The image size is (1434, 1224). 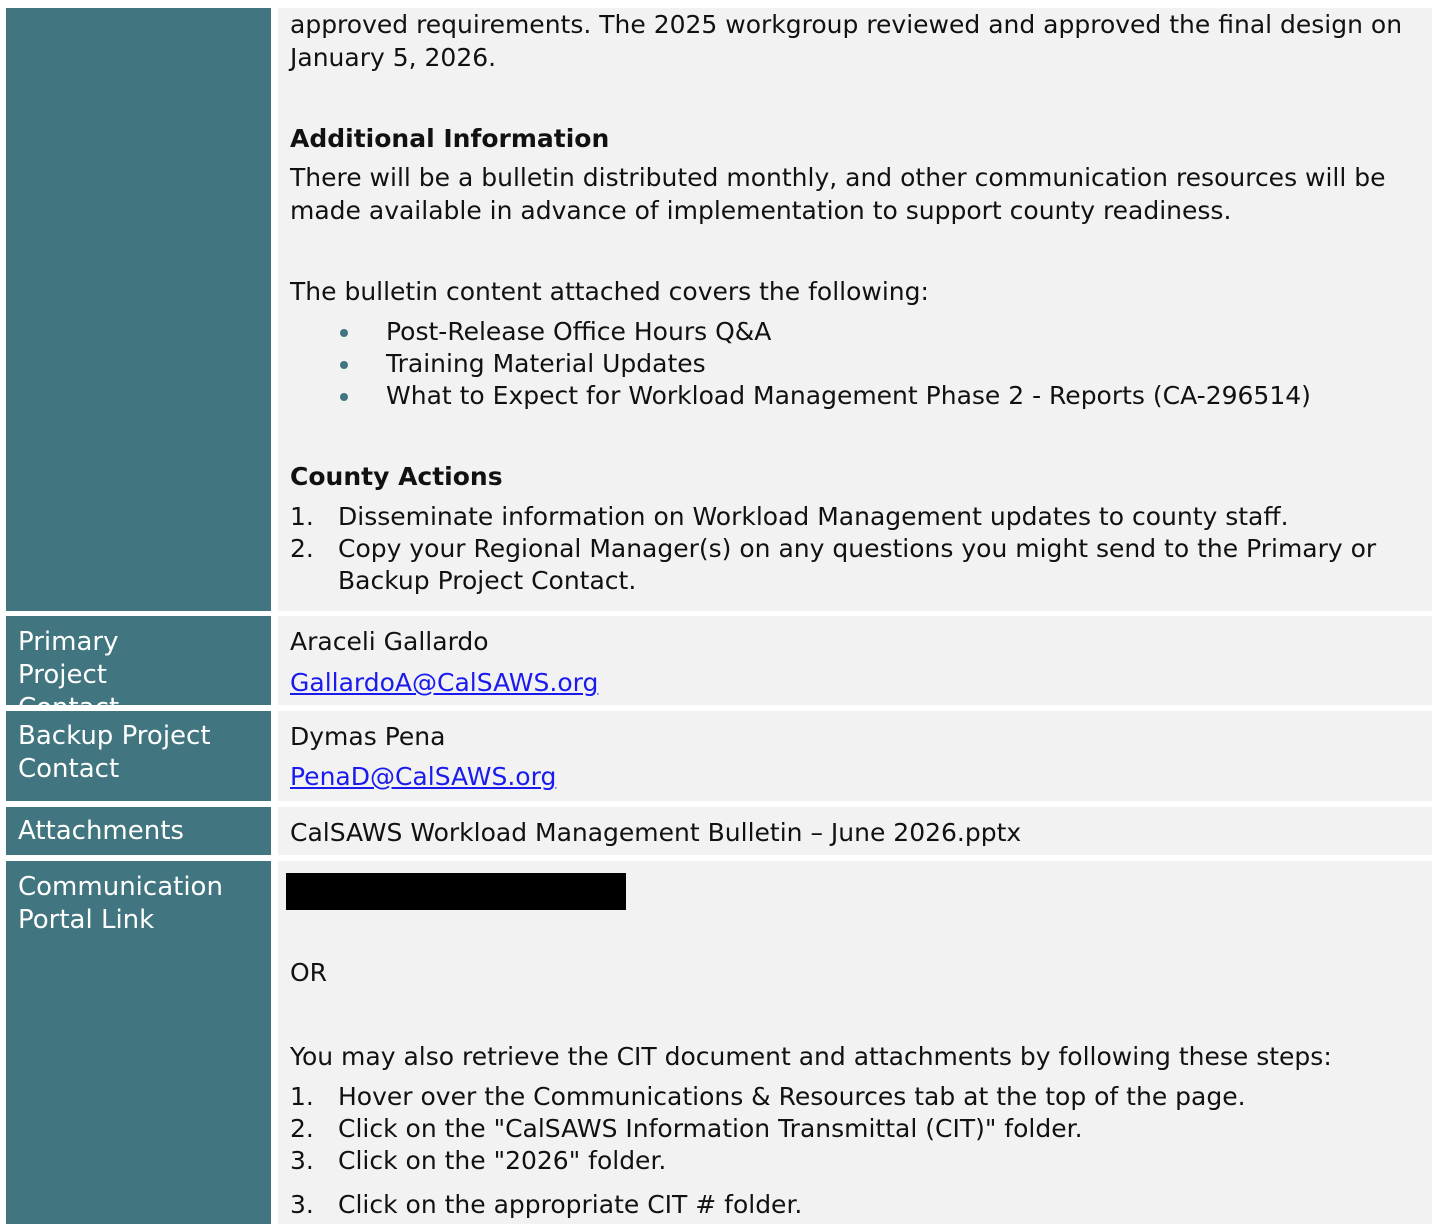 What do you see at coordinates (138, 1042) in the screenshot?
I see `portal-link-label: Communication Portal Link` at bounding box center [138, 1042].